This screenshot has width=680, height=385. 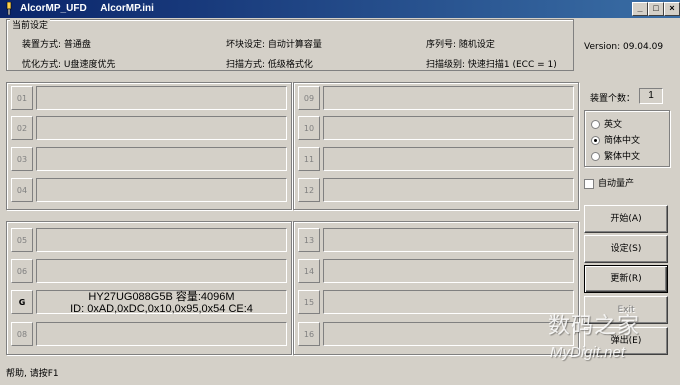 I want to click on optimize-text: 忧化方式: U盘速度优先, so click(x=69, y=65).